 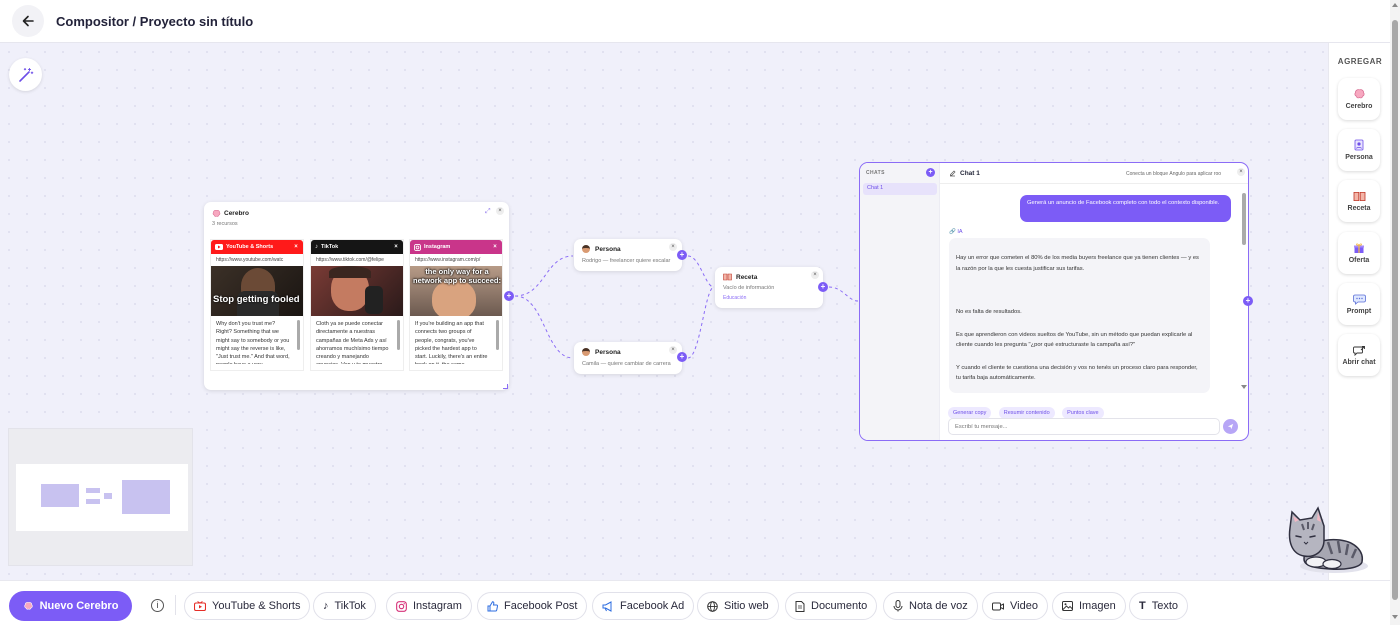 I want to click on source-tiktok-button: ♪ TikTok, so click(x=344, y=606).